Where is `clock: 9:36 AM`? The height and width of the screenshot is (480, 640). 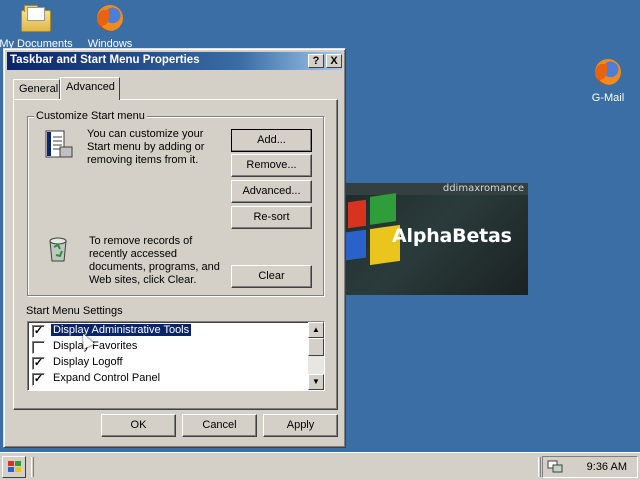 clock: 9:36 AM is located at coordinates (607, 467).